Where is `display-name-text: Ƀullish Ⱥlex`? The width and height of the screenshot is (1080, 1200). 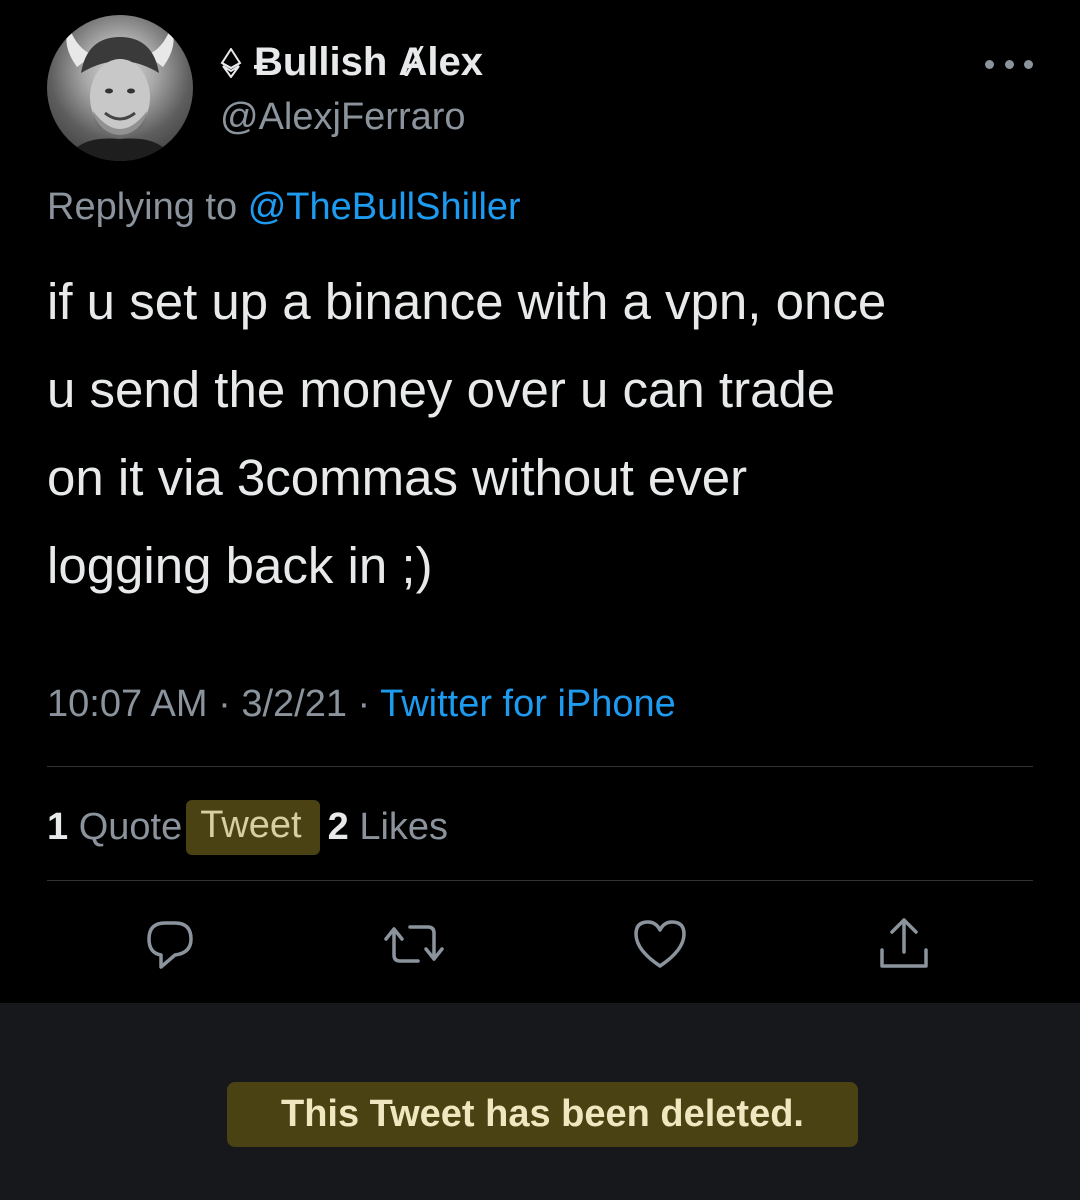
display-name-text: Ƀullish Ⱥlex is located at coordinates (368, 62).